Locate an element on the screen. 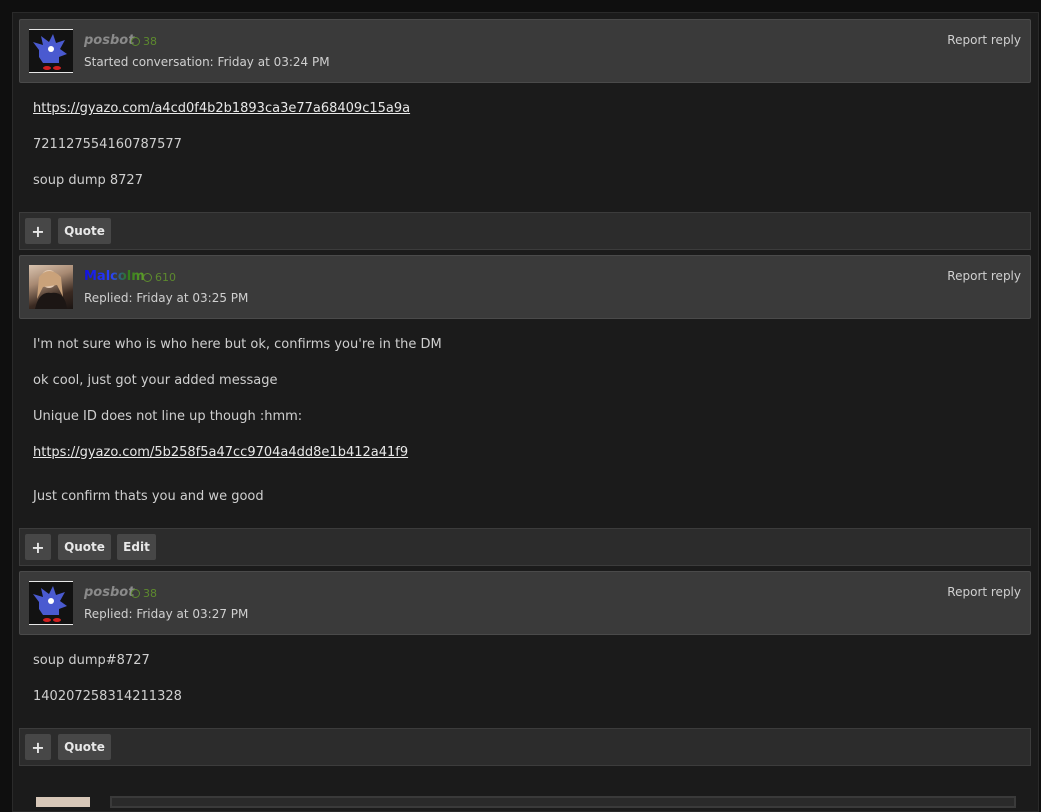 The width and height of the screenshot is (1041, 812). profile-photo-icon is located at coordinates (51, 289).